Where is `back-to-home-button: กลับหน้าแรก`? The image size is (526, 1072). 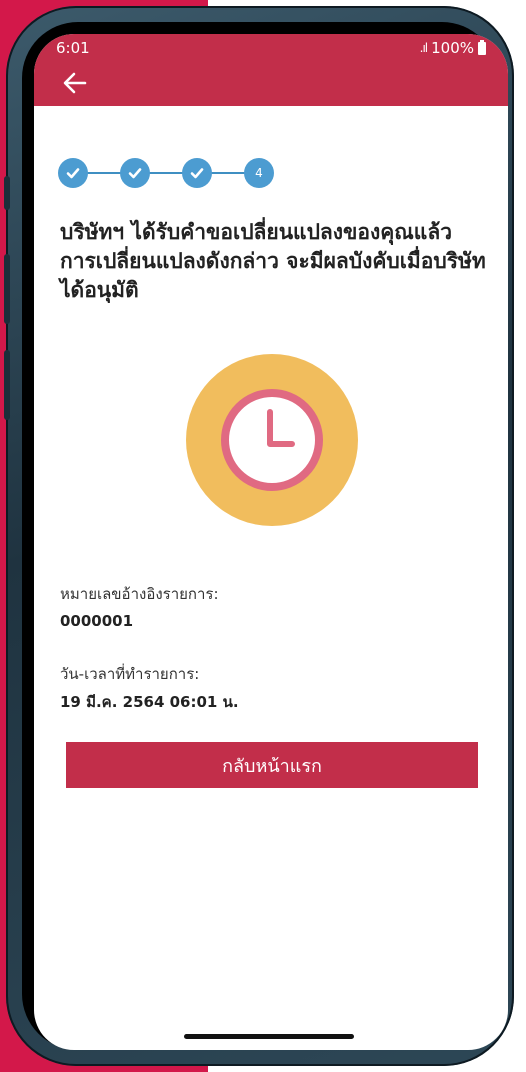 back-to-home-button: กลับหน้าแรก is located at coordinates (272, 765).